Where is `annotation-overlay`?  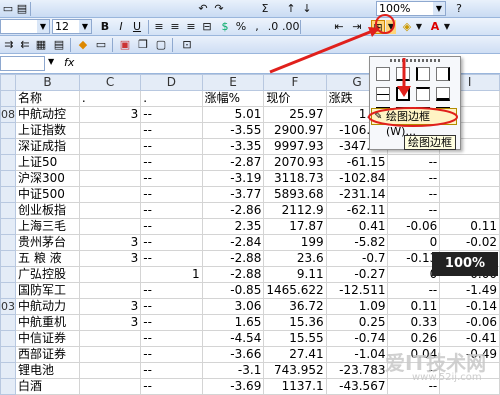
annotation-overlay is located at coordinates (363, 70).